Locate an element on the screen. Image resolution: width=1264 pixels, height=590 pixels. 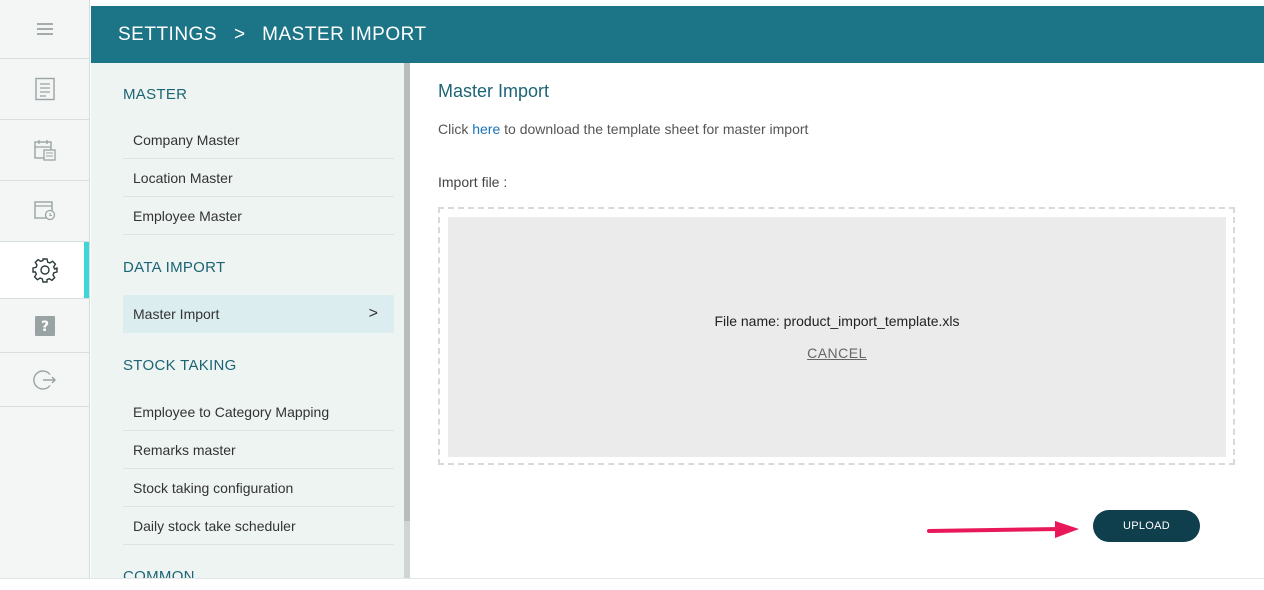
breadcrumb-current: MASTER IMPORT is located at coordinates (344, 34).